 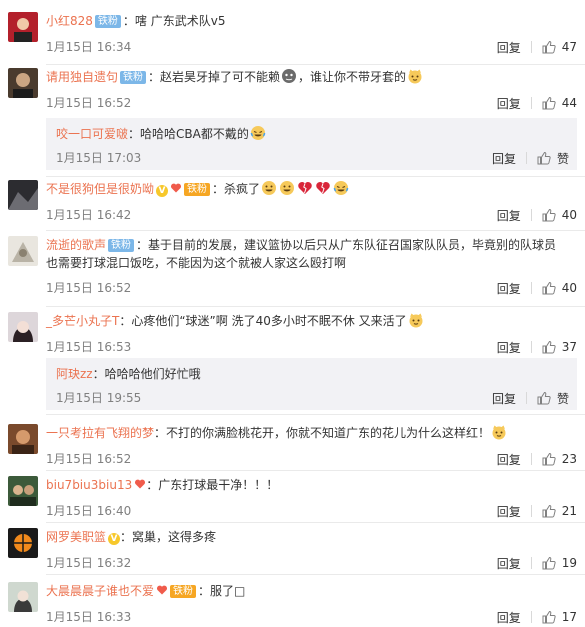 I want to click on username-link: 咬一口可爱啵, so click(x=92, y=134).